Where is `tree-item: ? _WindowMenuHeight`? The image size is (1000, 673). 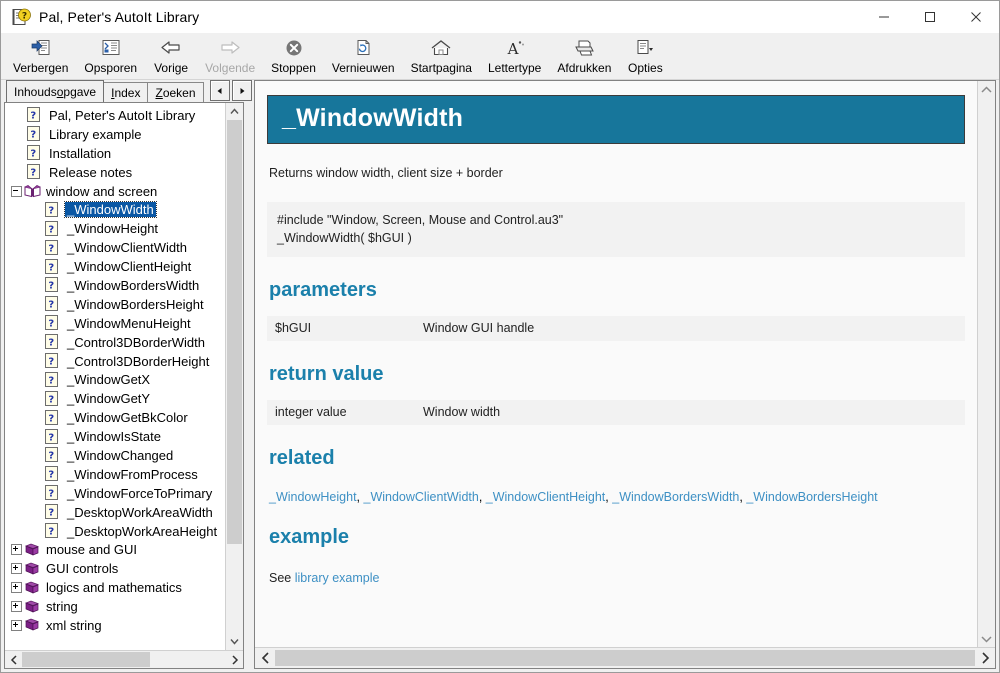 tree-item: ? _WindowMenuHeight is located at coordinates (115, 323).